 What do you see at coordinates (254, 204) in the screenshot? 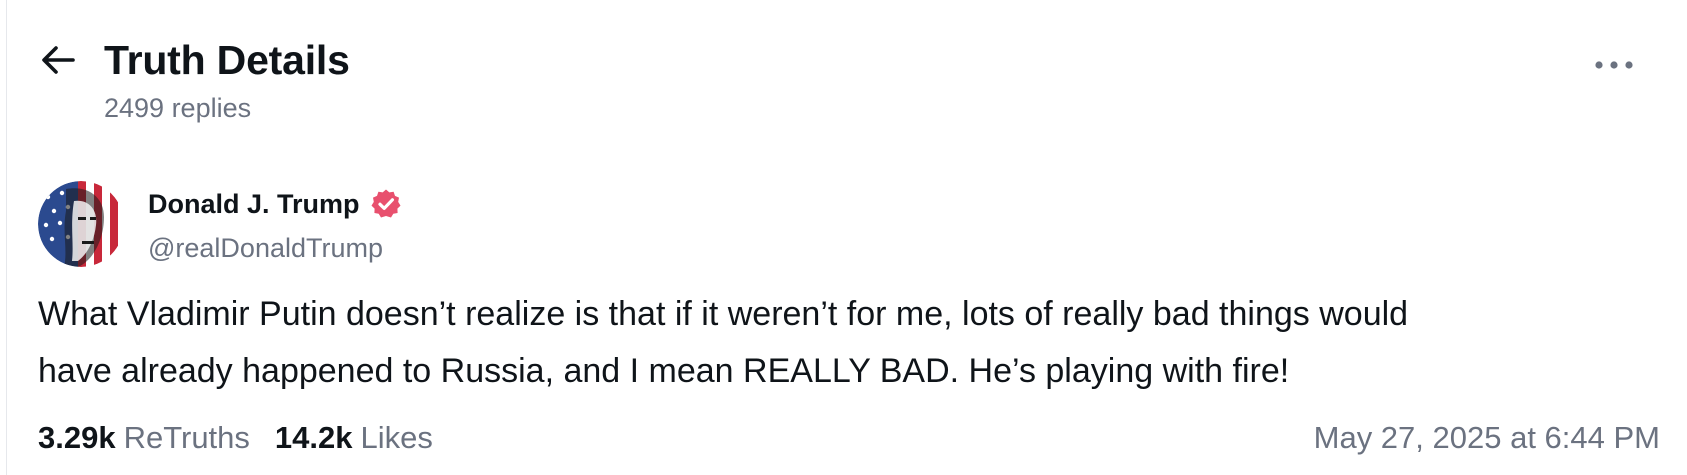
I see `author-display-name: Donald J. Trump` at bounding box center [254, 204].